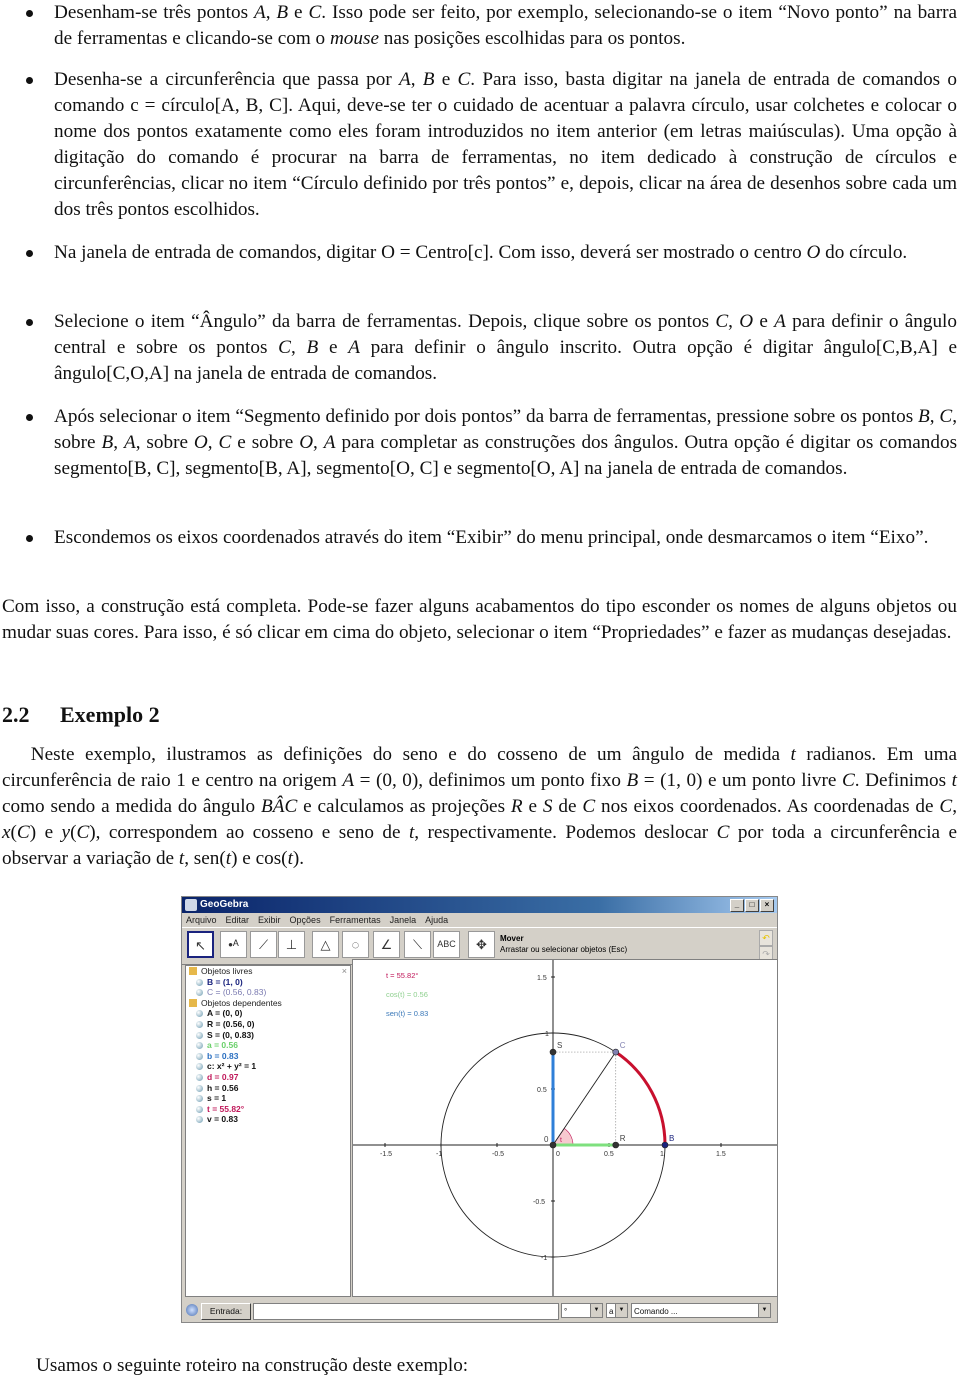 Image resolution: width=960 pixels, height=1379 pixels. Describe the element at coordinates (268, 1045) in the screenshot. I see `algebra-object: a = 0.56` at that location.